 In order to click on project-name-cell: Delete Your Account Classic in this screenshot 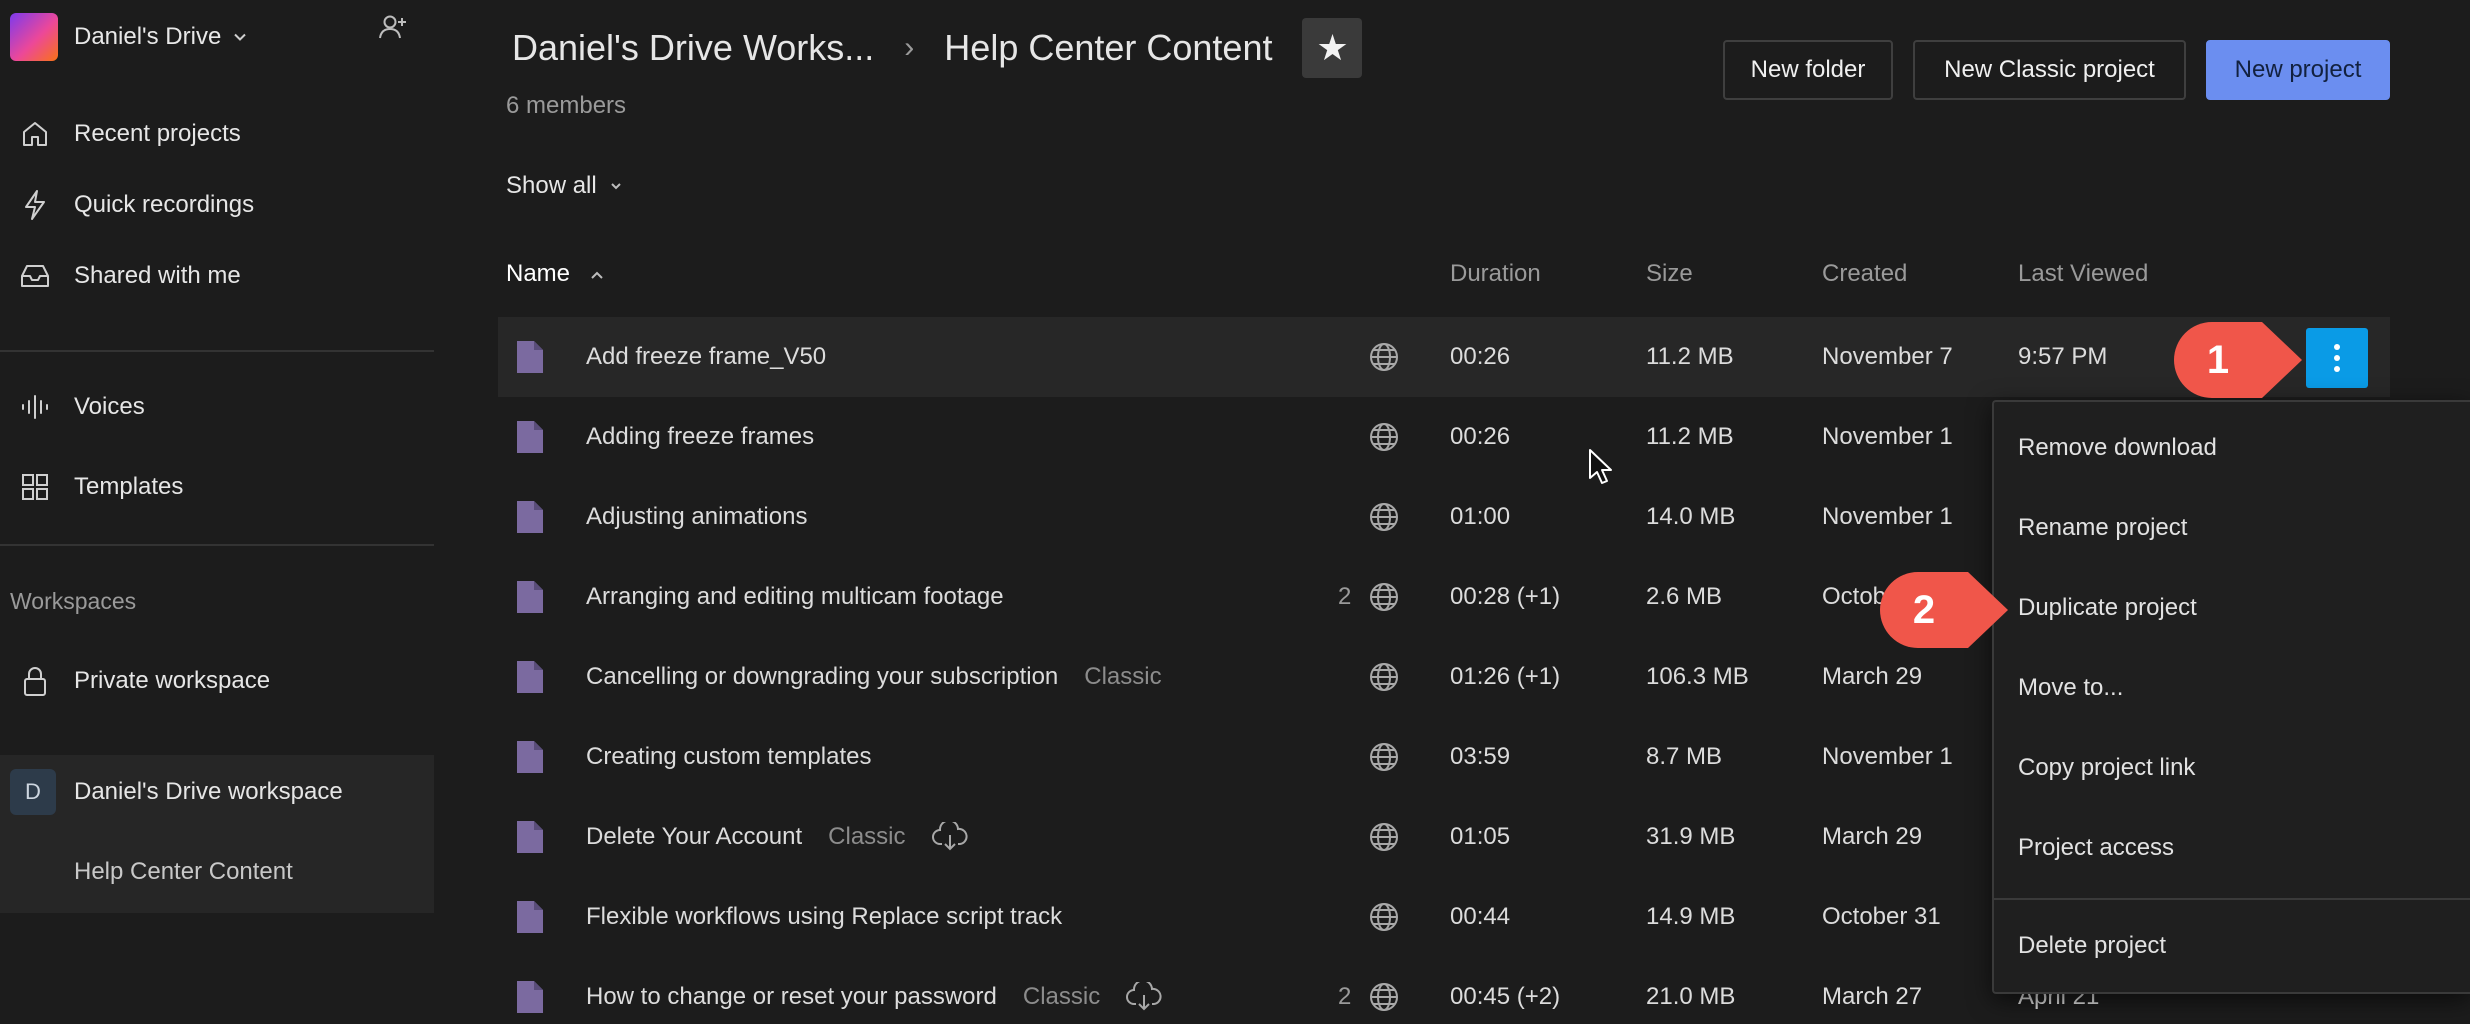, I will do `click(777, 837)`.